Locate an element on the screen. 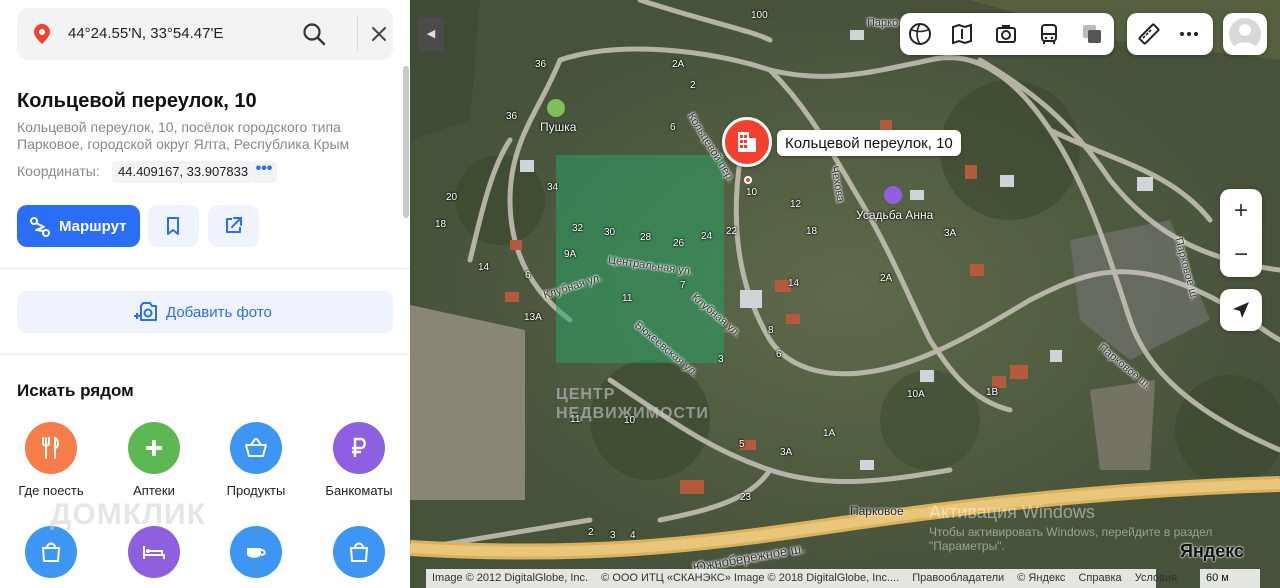 Image resolution: width=1280 pixels, height=588 pixels. share-button is located at coordinates (233, 226).